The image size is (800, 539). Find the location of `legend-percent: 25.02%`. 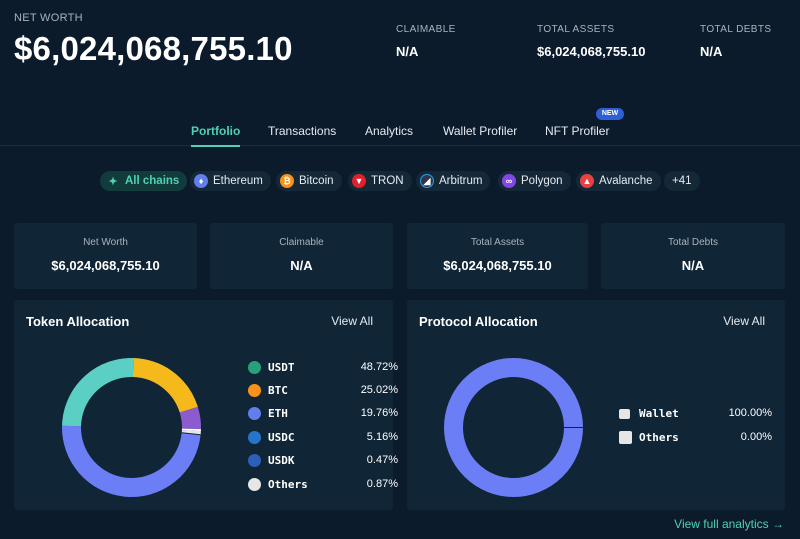

legend-percent: 25.02% is located at coordinates (379, 390).